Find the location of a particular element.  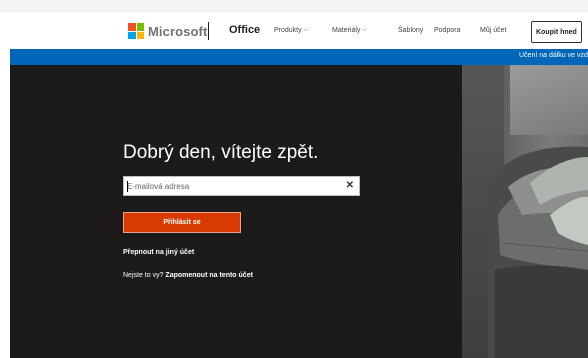

nav-label: Podpora is located at coordinates (447, 30).